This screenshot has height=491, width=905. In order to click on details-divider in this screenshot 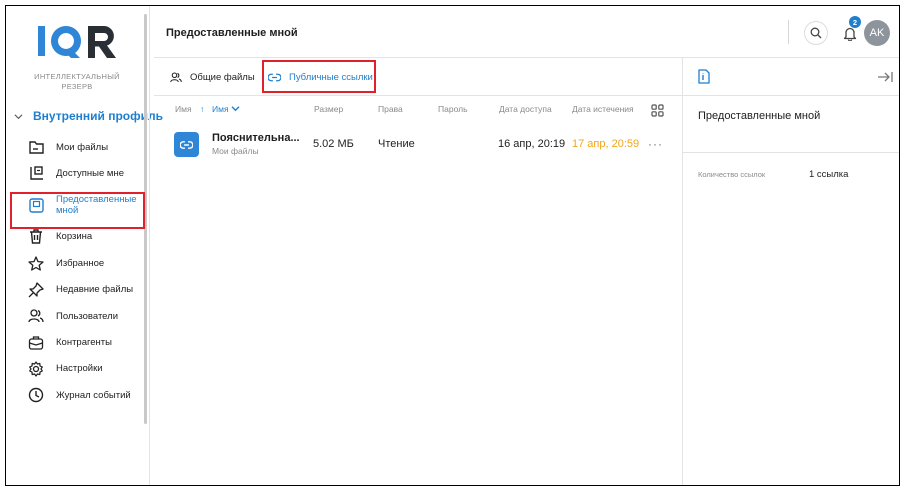, I will do `click(682, 271)`.